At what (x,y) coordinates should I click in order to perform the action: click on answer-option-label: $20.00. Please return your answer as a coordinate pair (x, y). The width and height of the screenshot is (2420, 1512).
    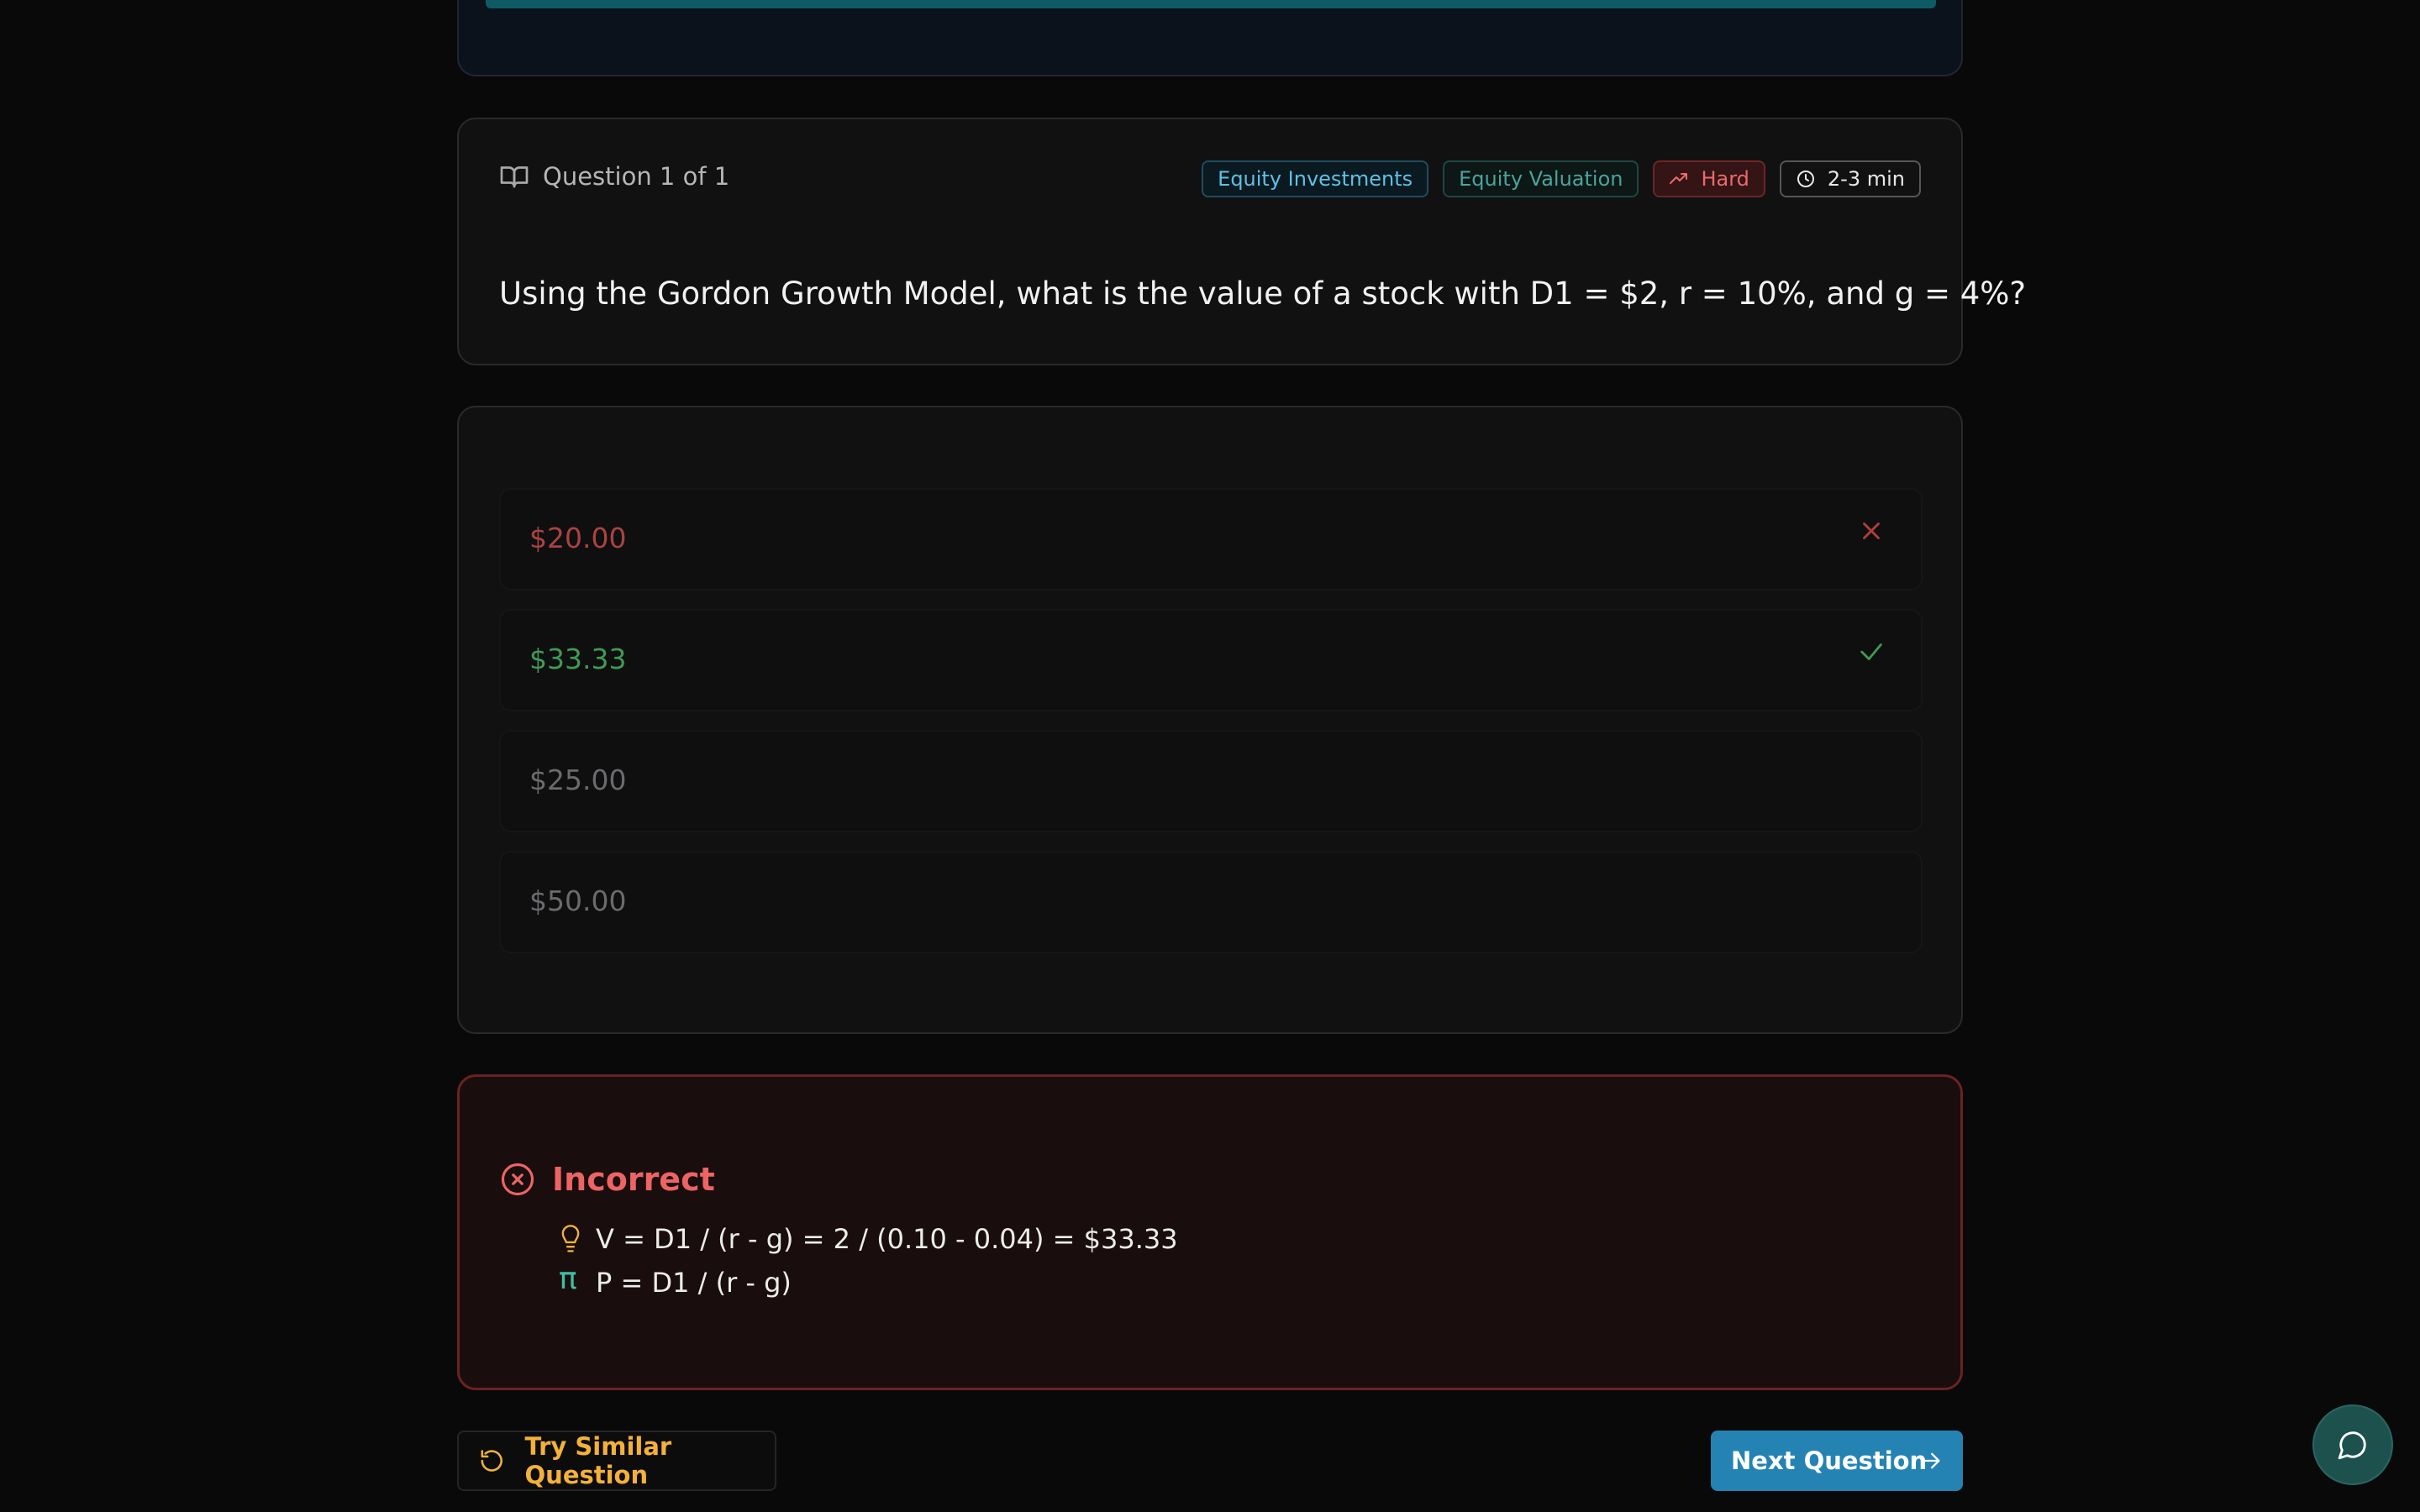
    Looking at the image, I should click on (578, 538).